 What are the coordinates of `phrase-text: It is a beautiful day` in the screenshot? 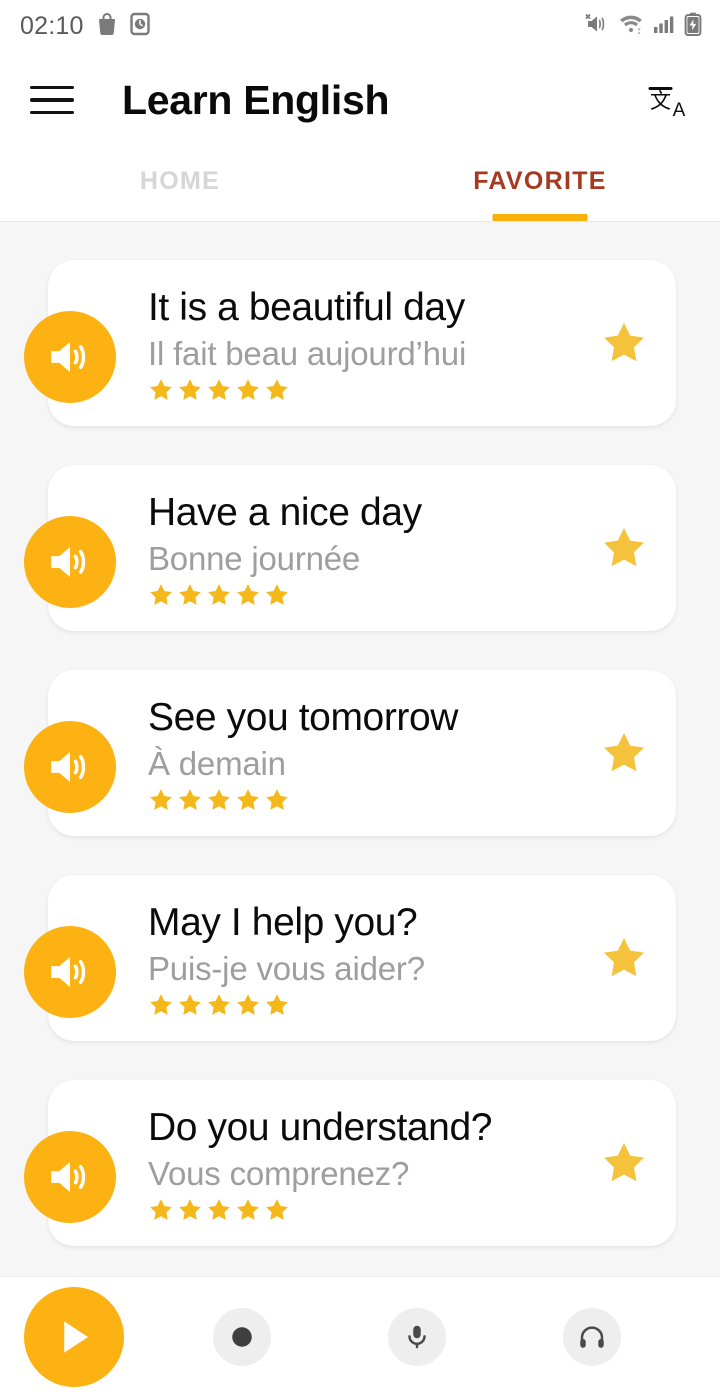 It's located at (306, 307).